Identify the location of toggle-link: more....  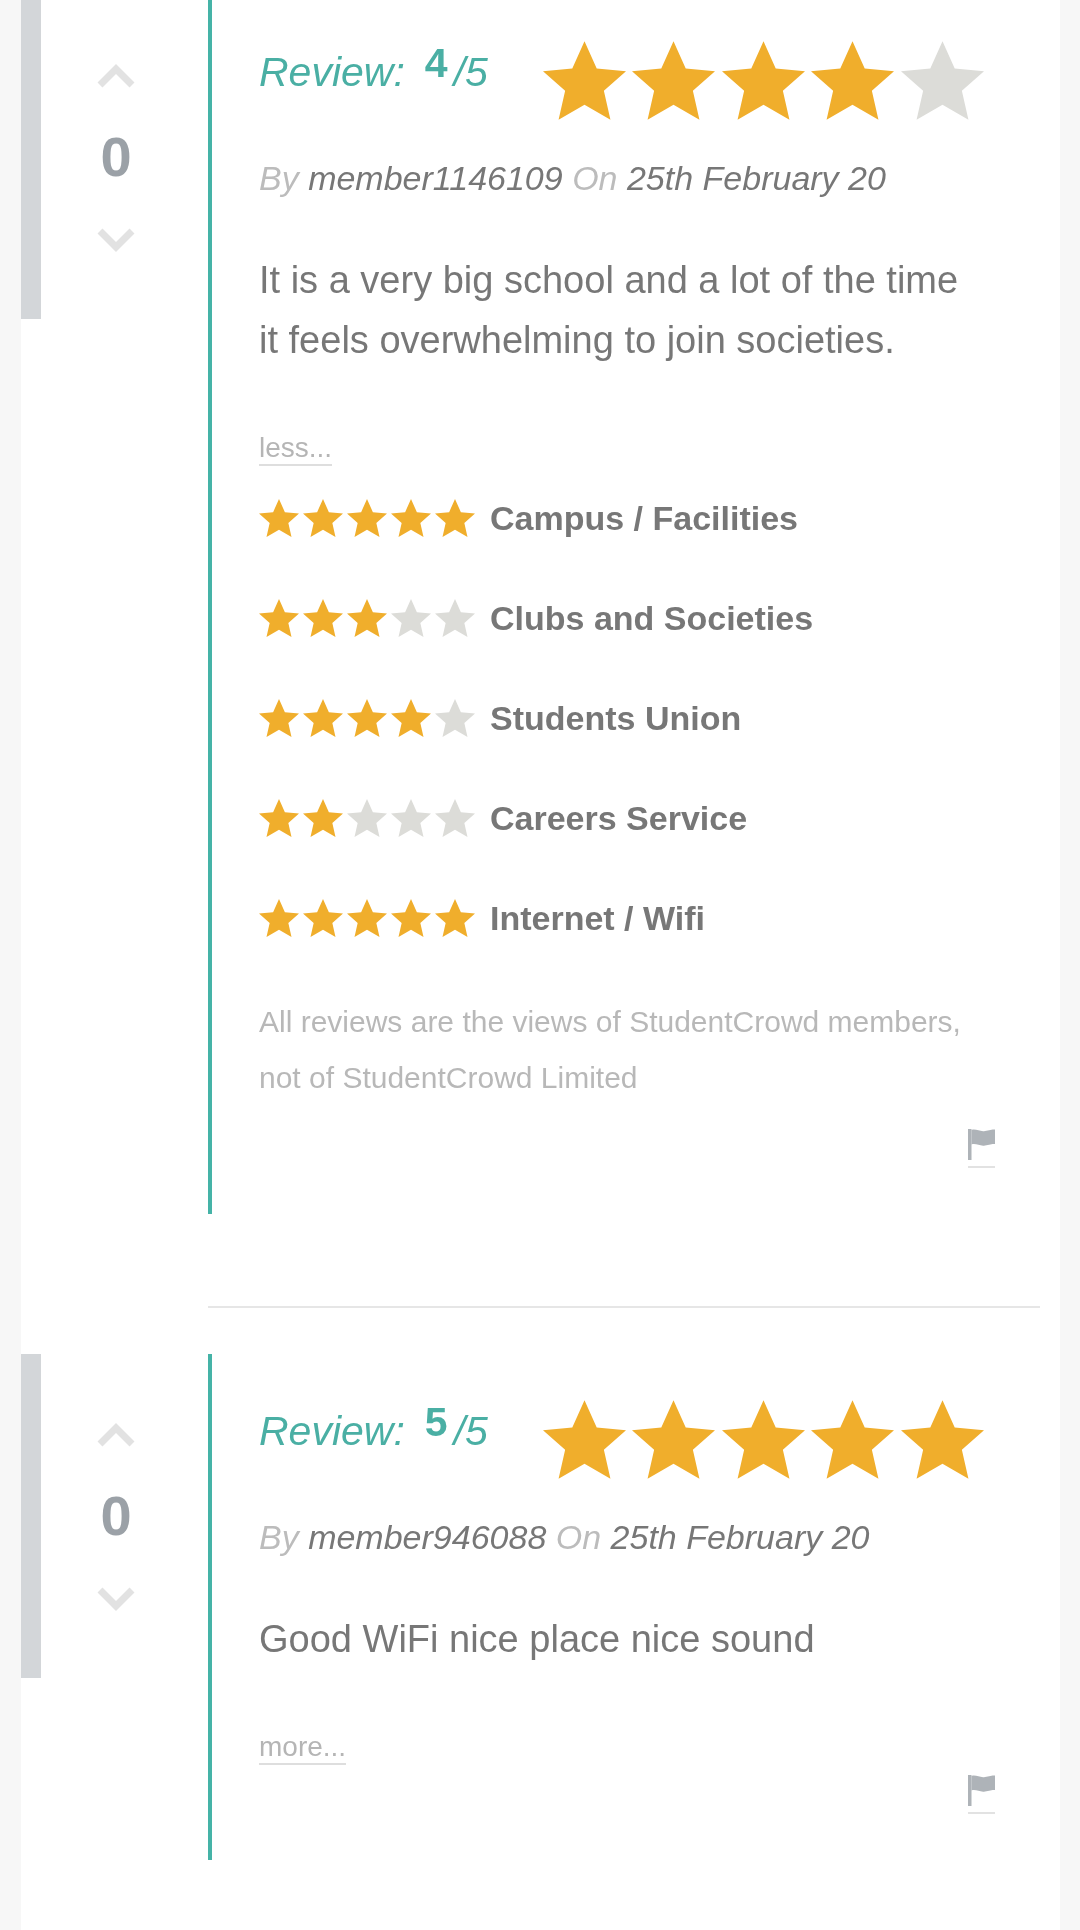
(303, 1748).